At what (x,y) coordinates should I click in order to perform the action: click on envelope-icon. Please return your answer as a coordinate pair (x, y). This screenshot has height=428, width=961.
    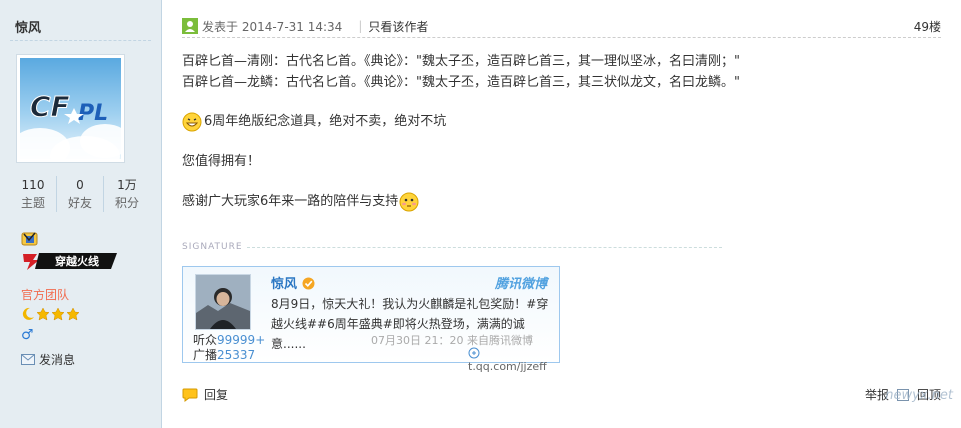
    Looking at the image, I should click on (28, 359).